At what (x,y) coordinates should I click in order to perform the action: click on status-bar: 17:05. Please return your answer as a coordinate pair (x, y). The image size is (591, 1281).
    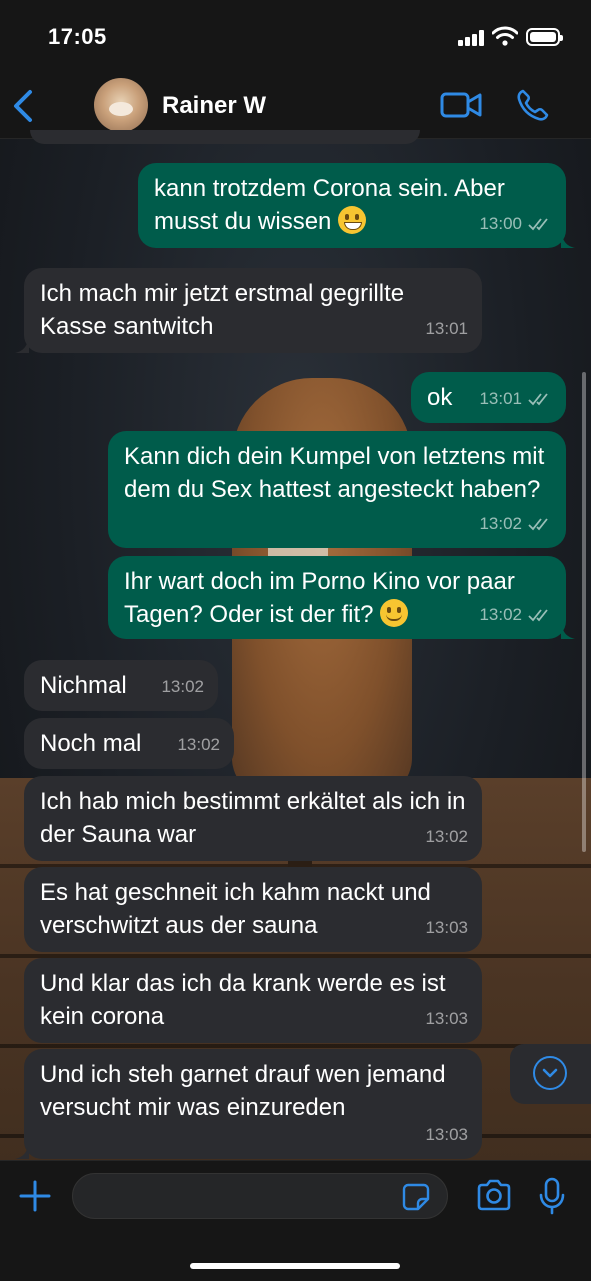
    Looking at the image, I should click on (295, 37).